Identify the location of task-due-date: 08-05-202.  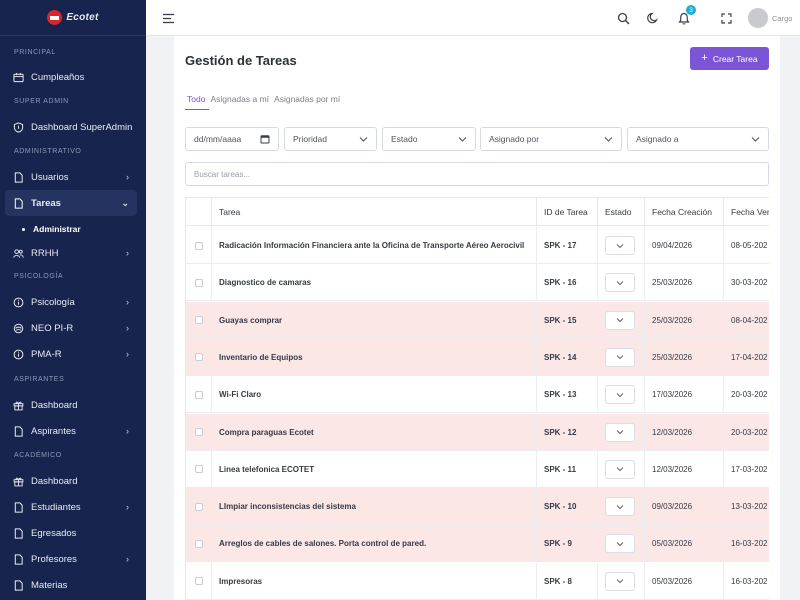
(746, 245).